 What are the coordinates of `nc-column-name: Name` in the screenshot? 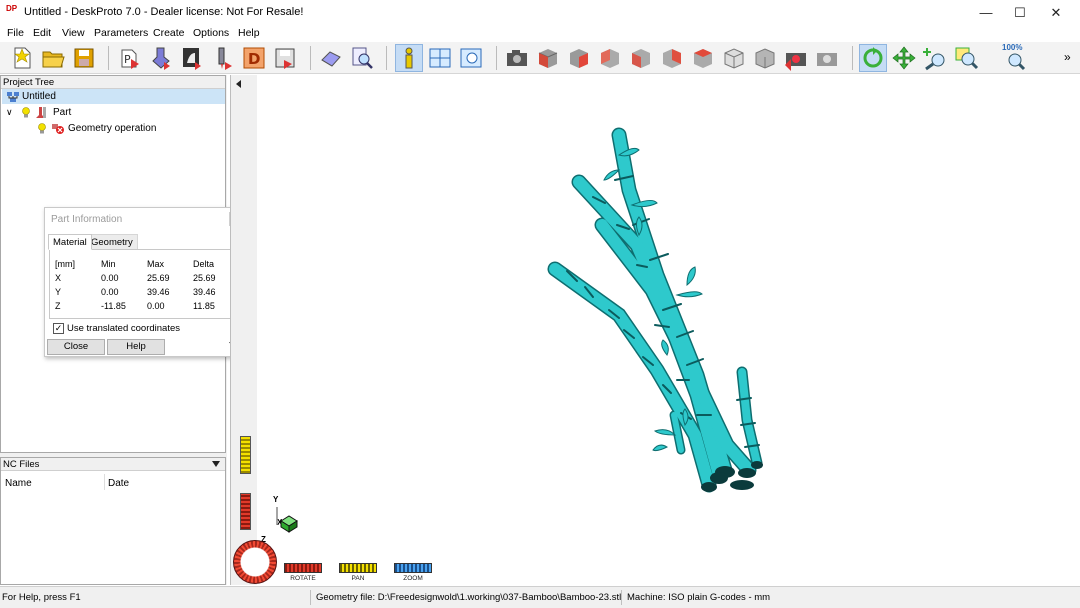 It's located at (18, 483).